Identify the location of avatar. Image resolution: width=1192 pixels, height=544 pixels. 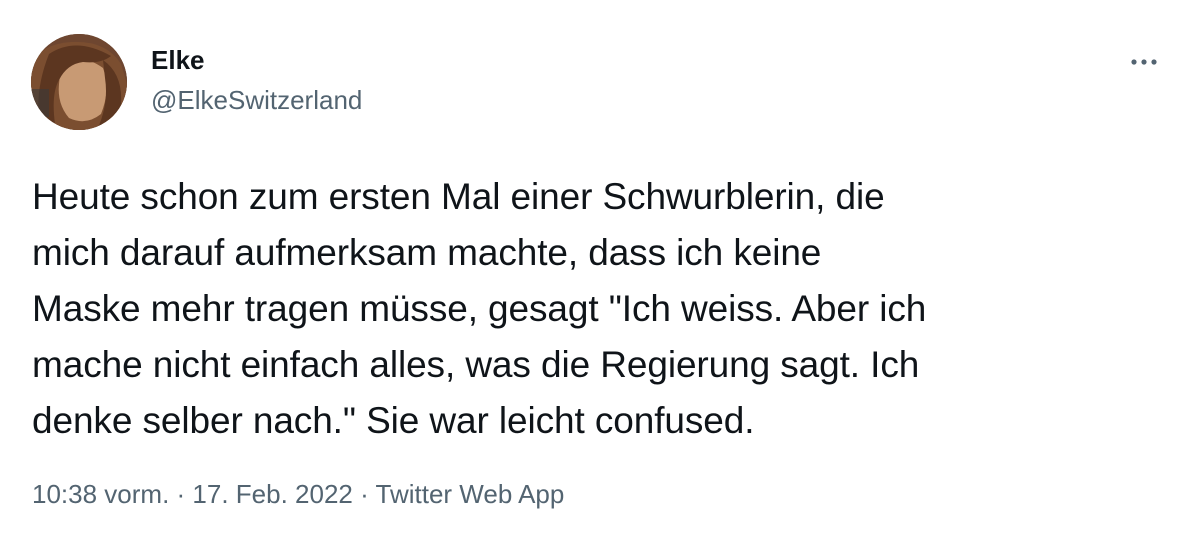
(79, 82).